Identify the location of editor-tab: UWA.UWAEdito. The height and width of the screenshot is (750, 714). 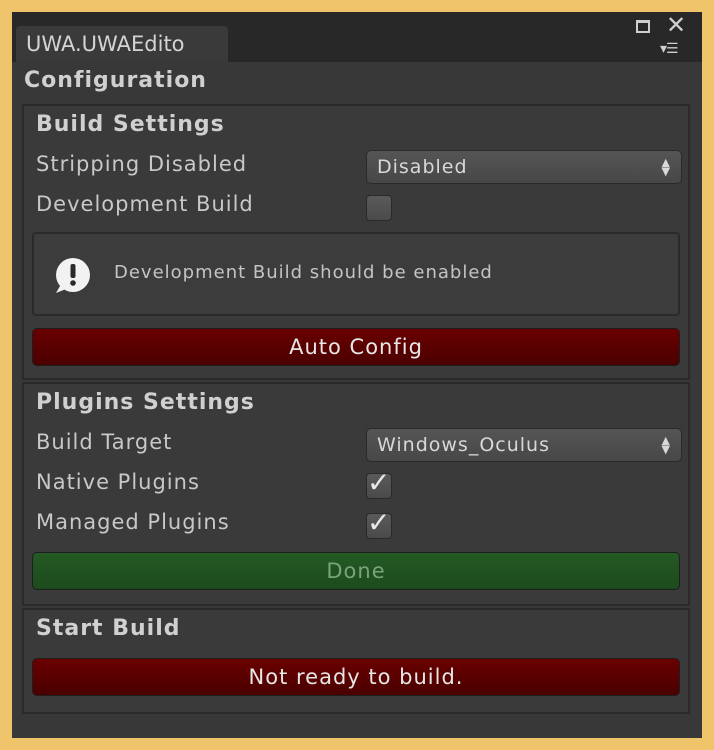
(122, 44).